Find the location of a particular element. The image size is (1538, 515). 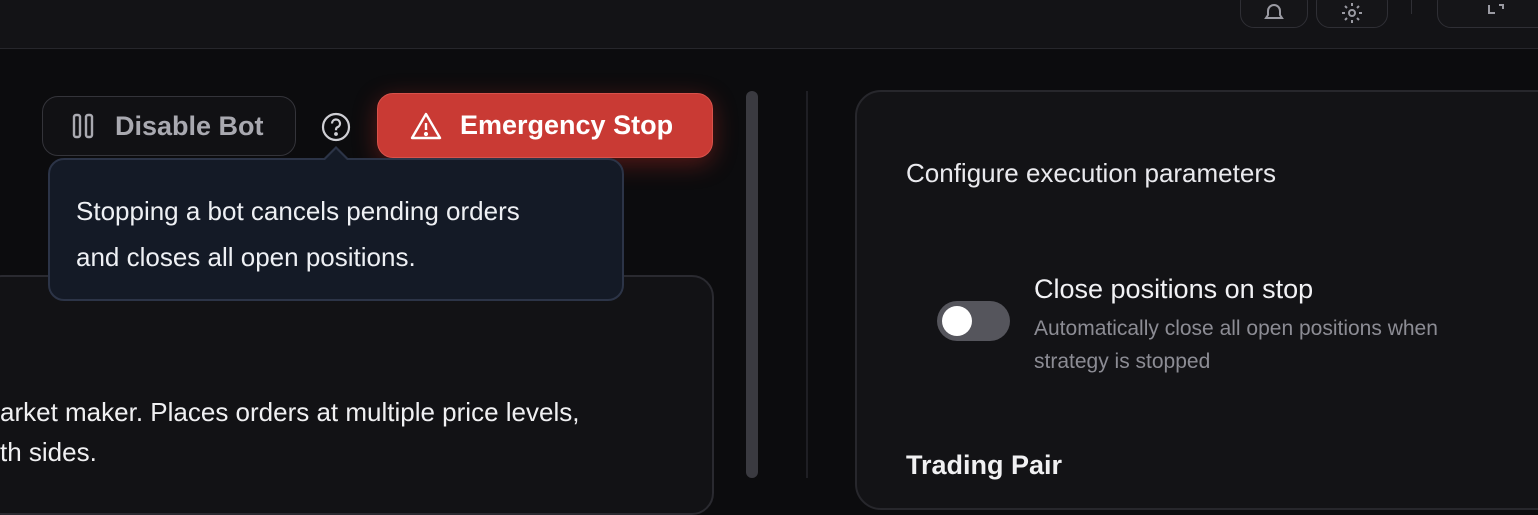

close-positions-description-line: strategy is stopped is located at coordinates (1122, 361).